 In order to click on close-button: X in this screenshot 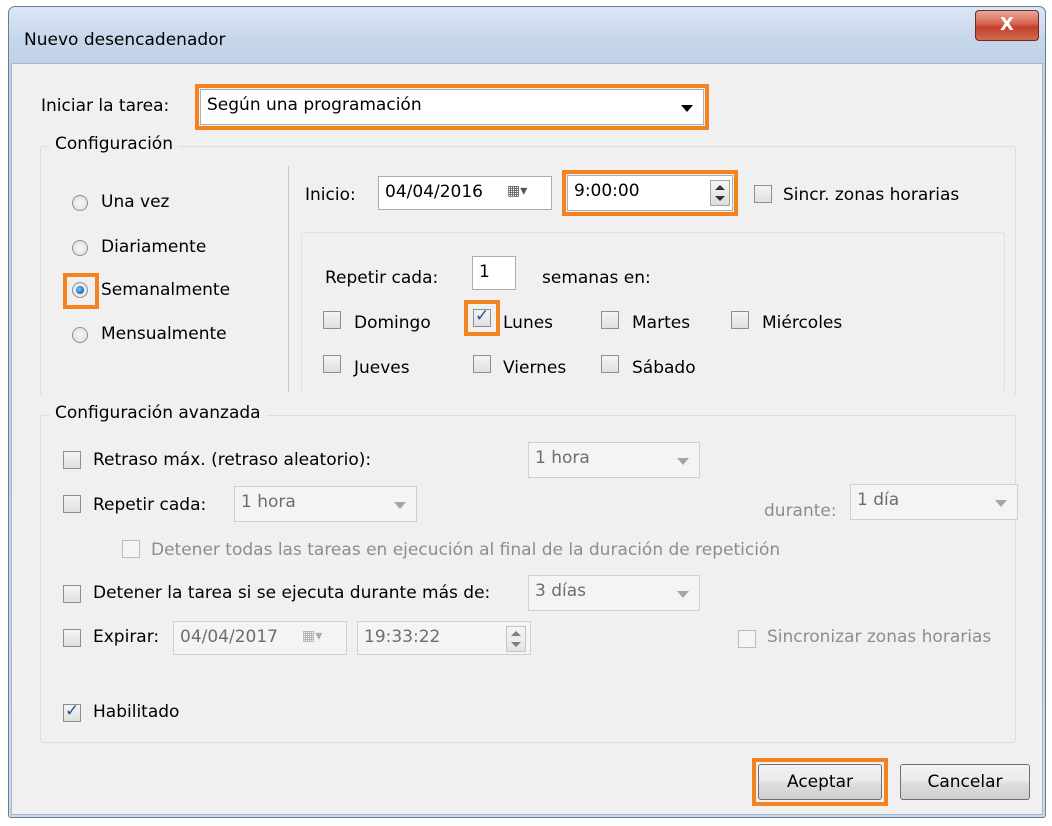, I will do `click(1007, 25)`.